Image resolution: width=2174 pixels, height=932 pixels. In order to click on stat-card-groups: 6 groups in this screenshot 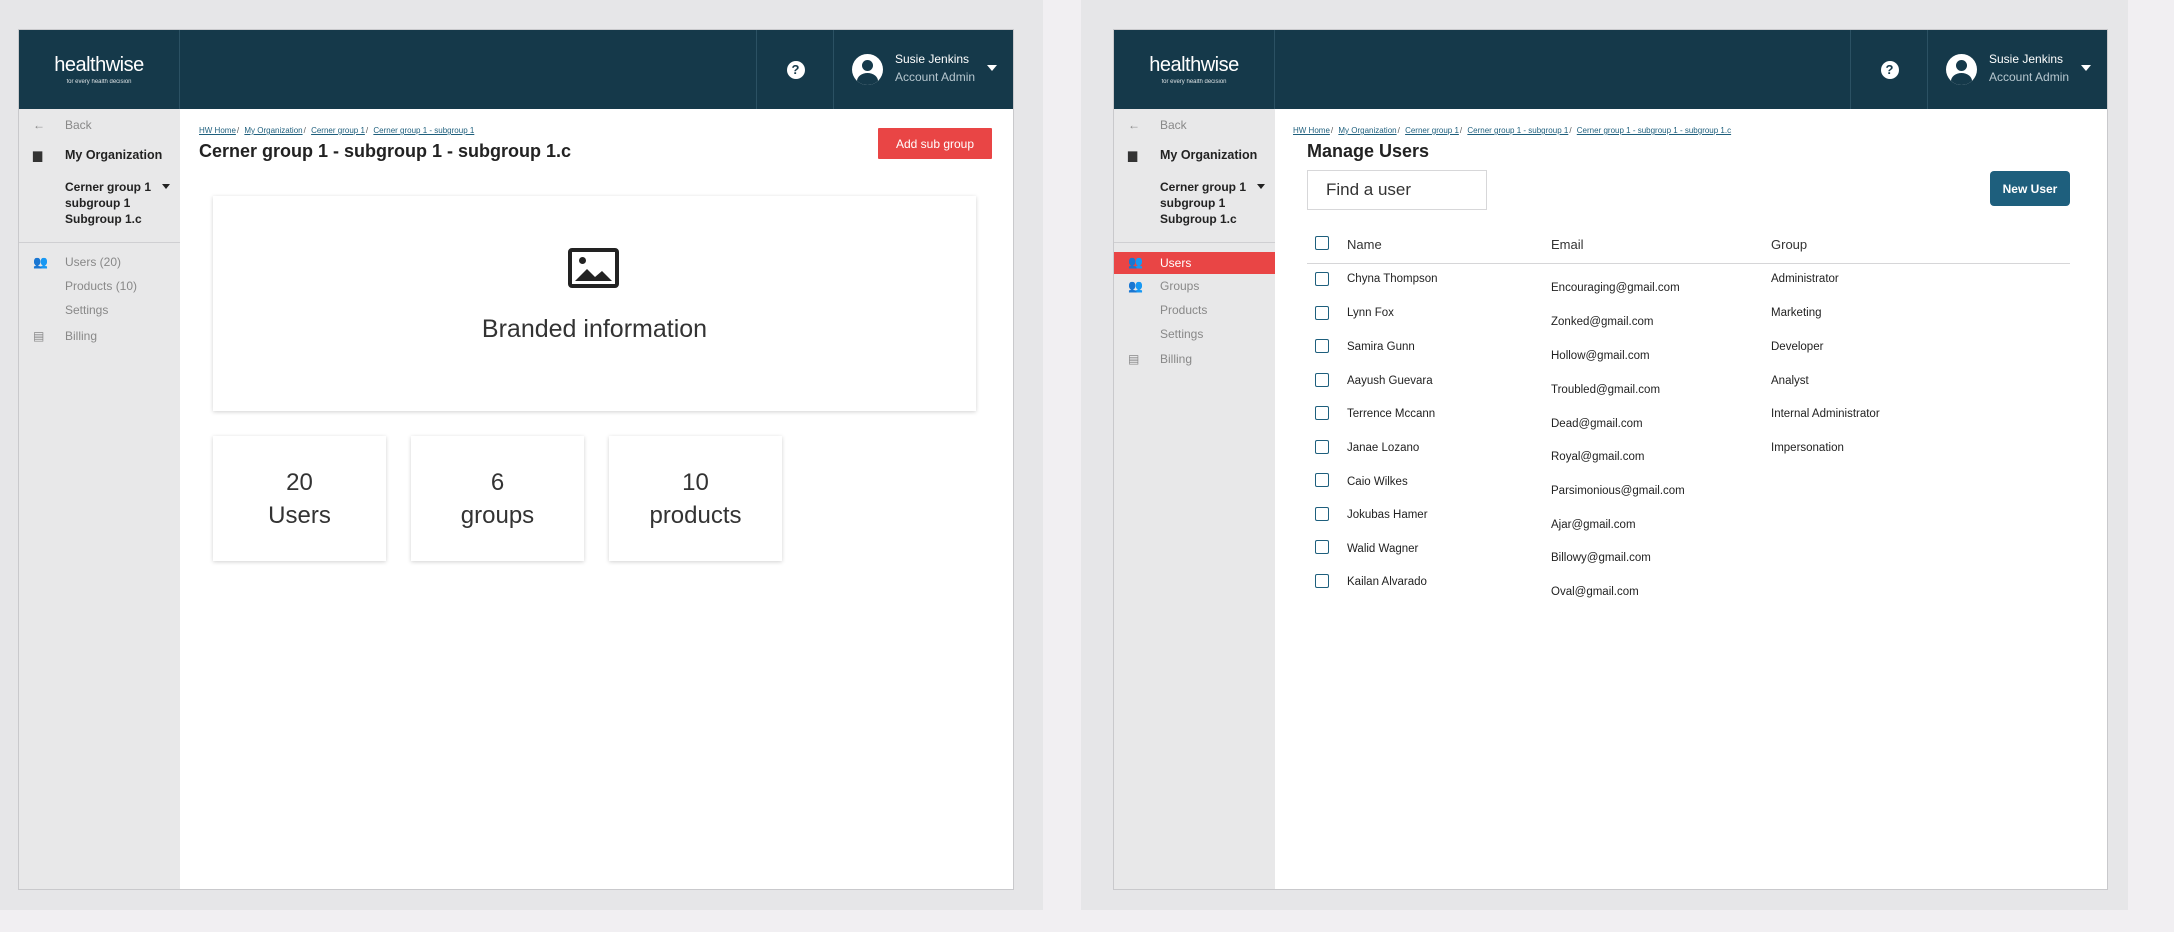, I will do `click(497, 498)`.